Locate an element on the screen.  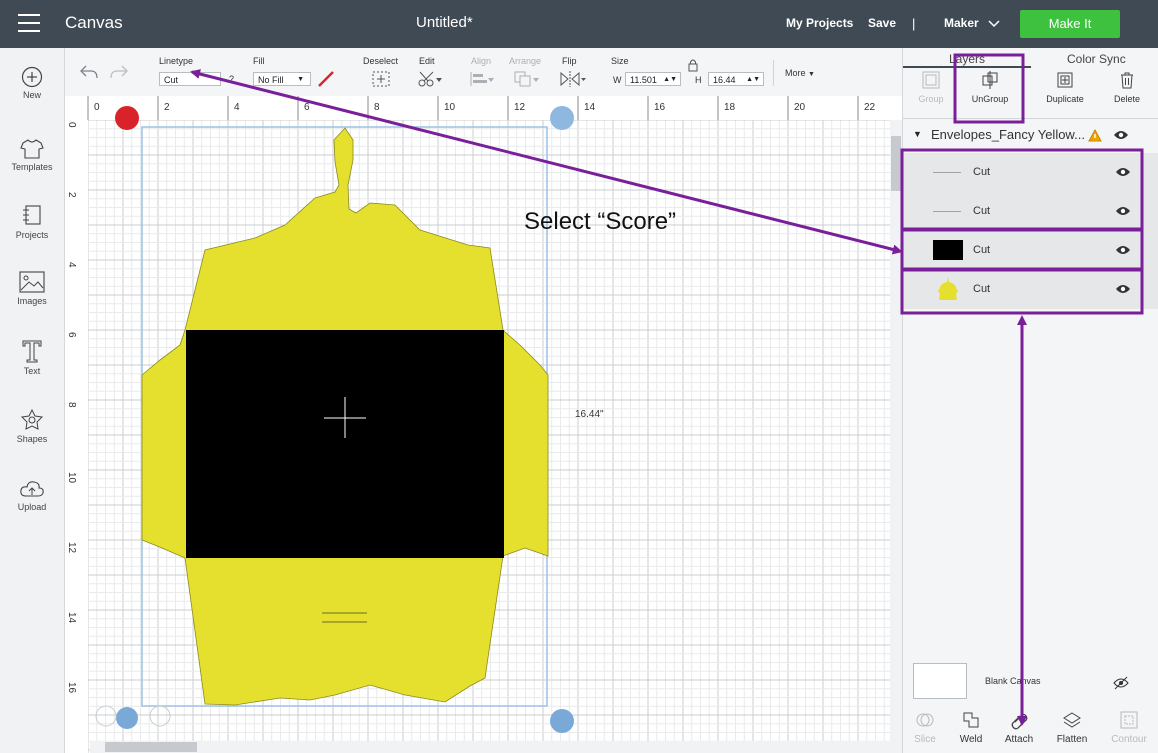
ruler-tick-label: 2 is located at coordinates (167, 107).